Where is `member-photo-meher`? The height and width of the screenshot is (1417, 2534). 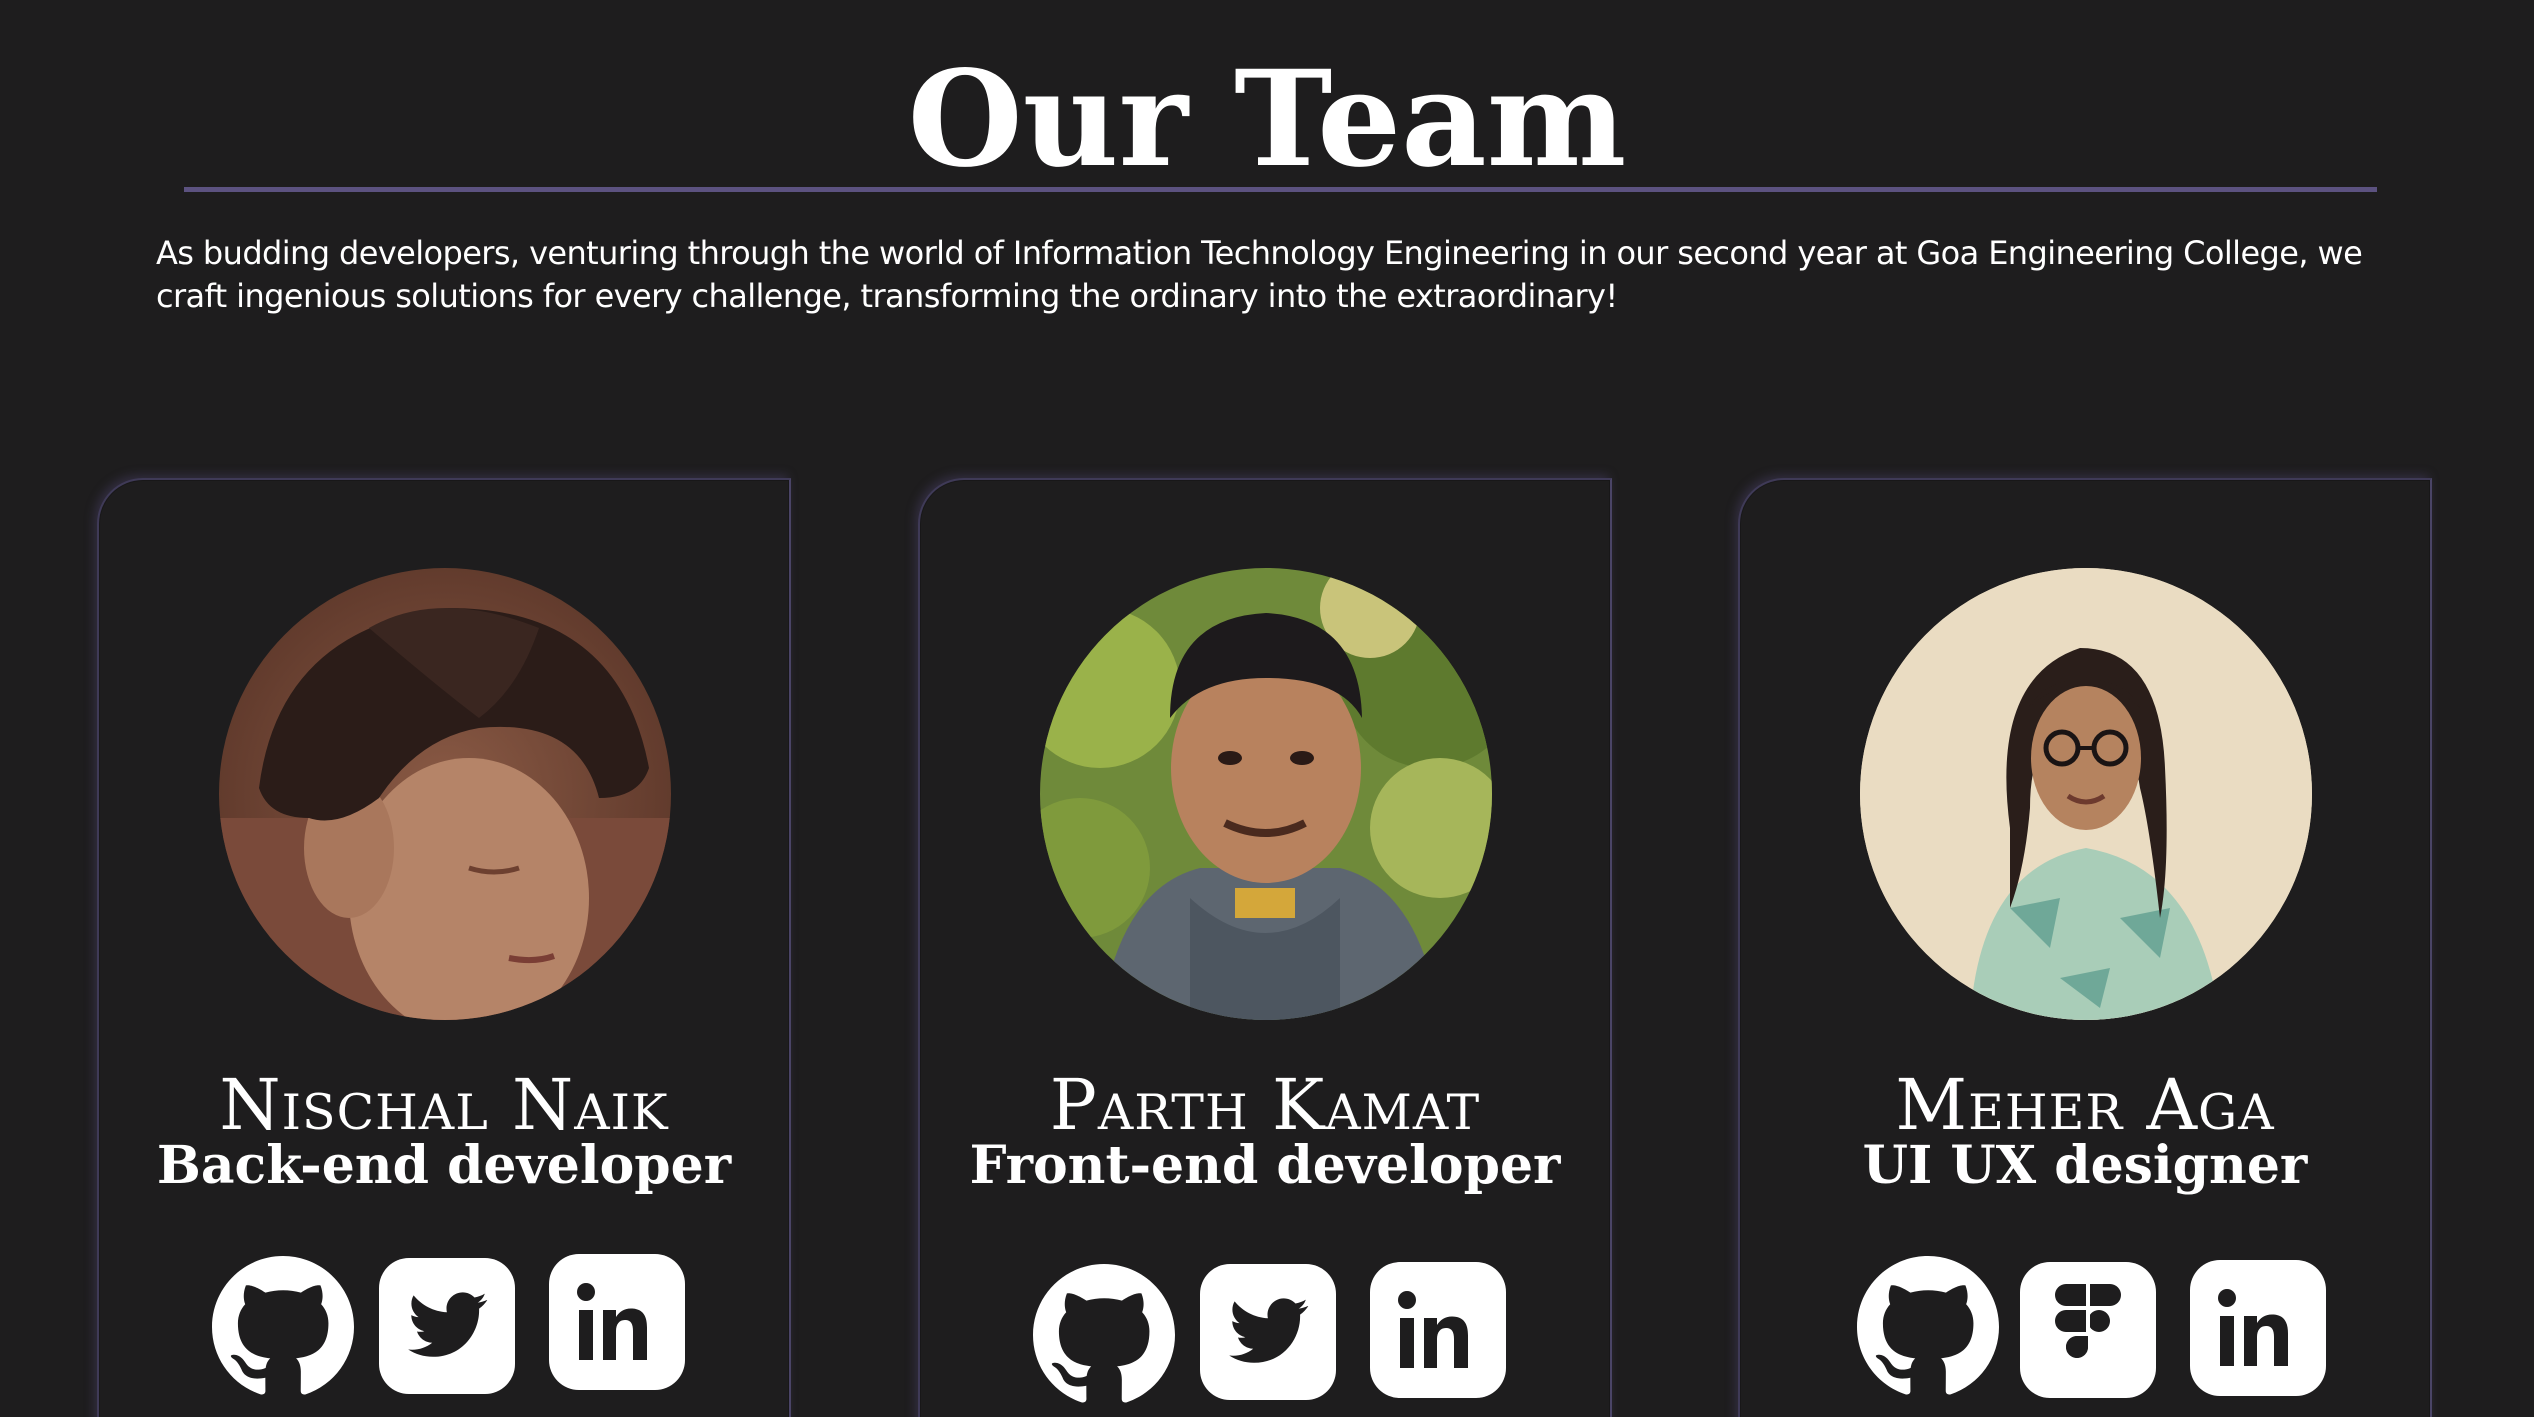 member-photo-meher is located at coordinates (2086, 794).